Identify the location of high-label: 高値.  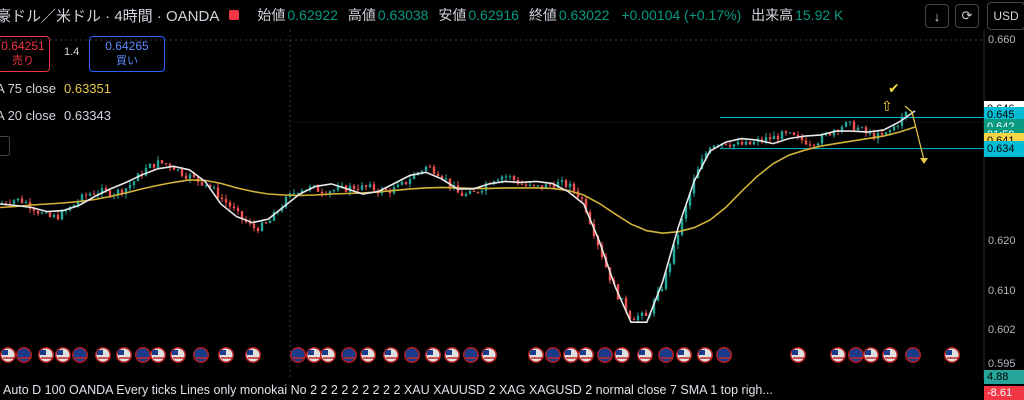
(361, 15).